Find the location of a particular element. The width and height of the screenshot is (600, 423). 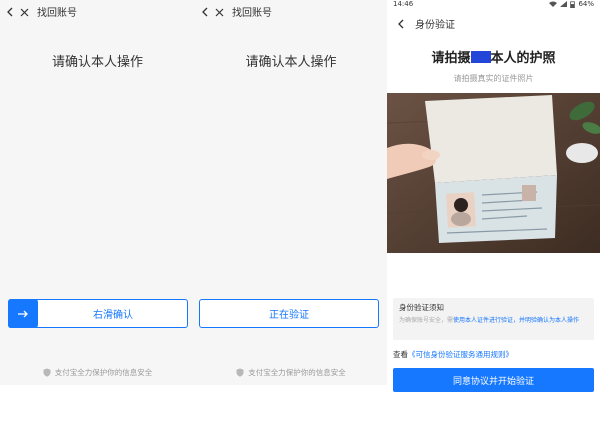

page-heading: 请拍摄 本人的护照 is located at coordinates (493, 56).